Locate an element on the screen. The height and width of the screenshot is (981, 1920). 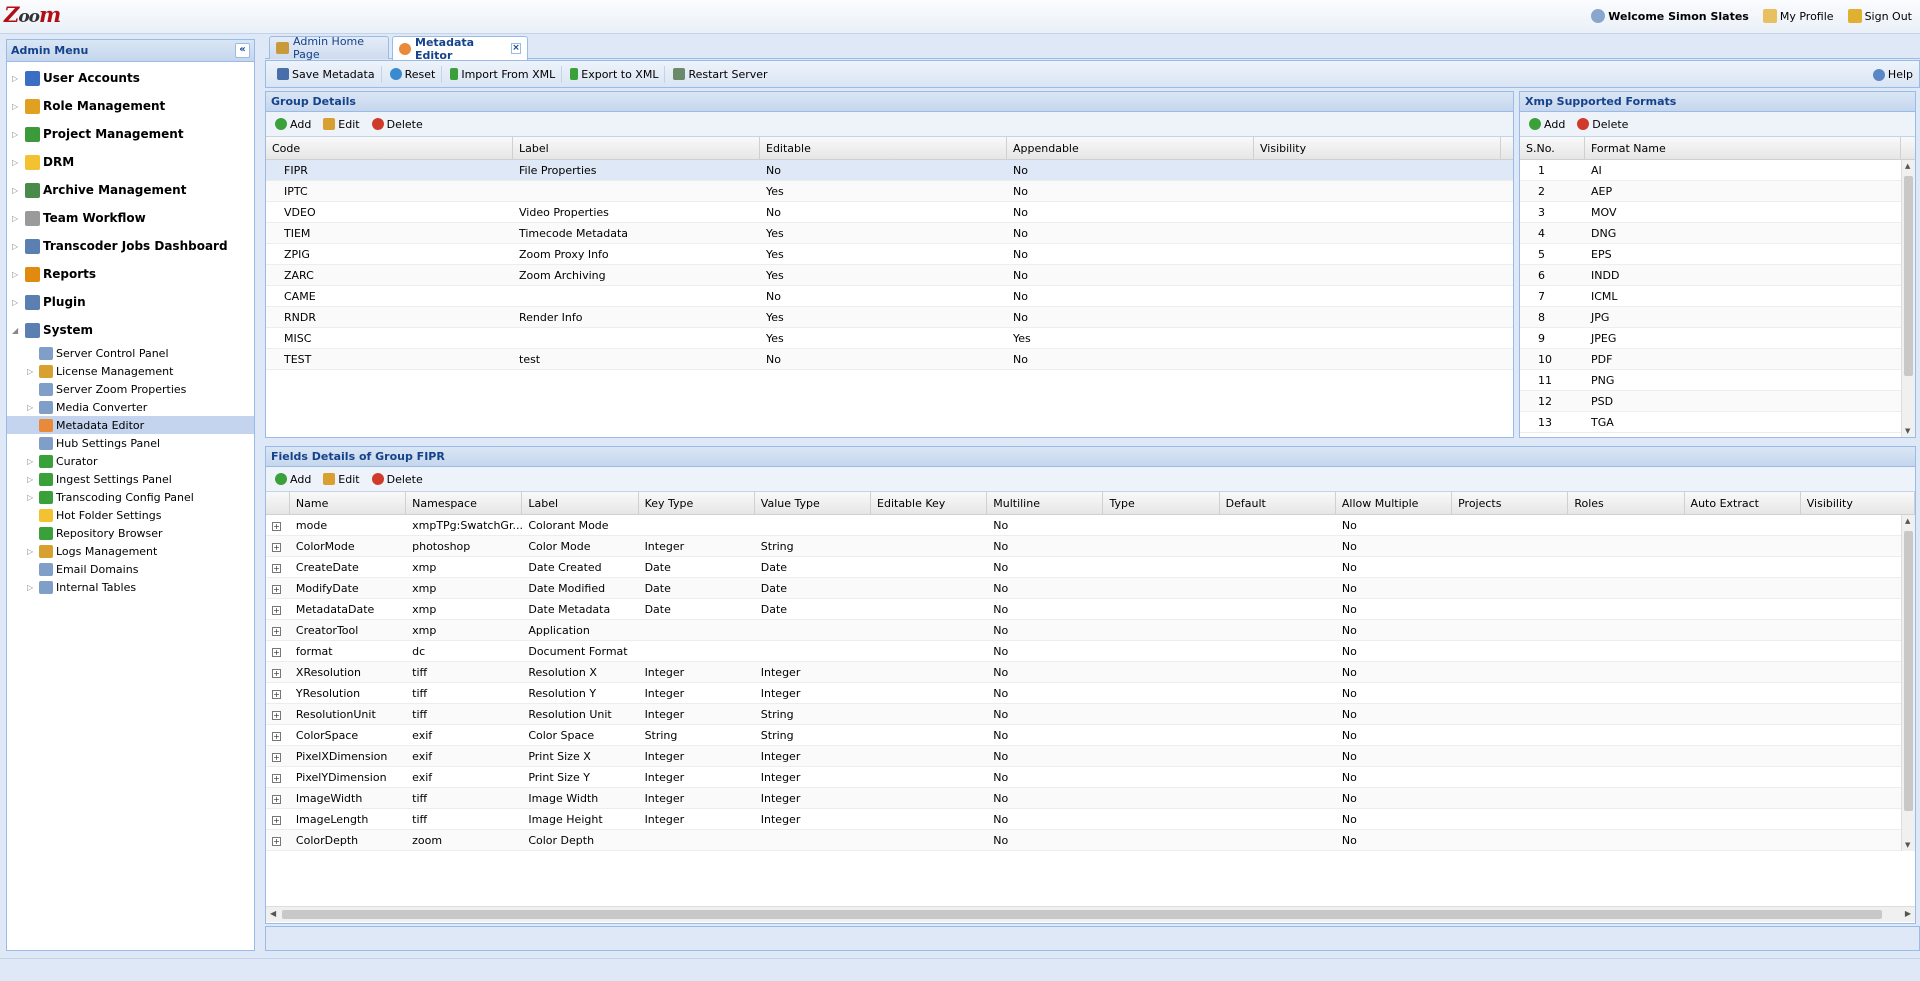
table-row: + ColorDepth zoom Color Depth No No is located at coordinates (1090, 840).